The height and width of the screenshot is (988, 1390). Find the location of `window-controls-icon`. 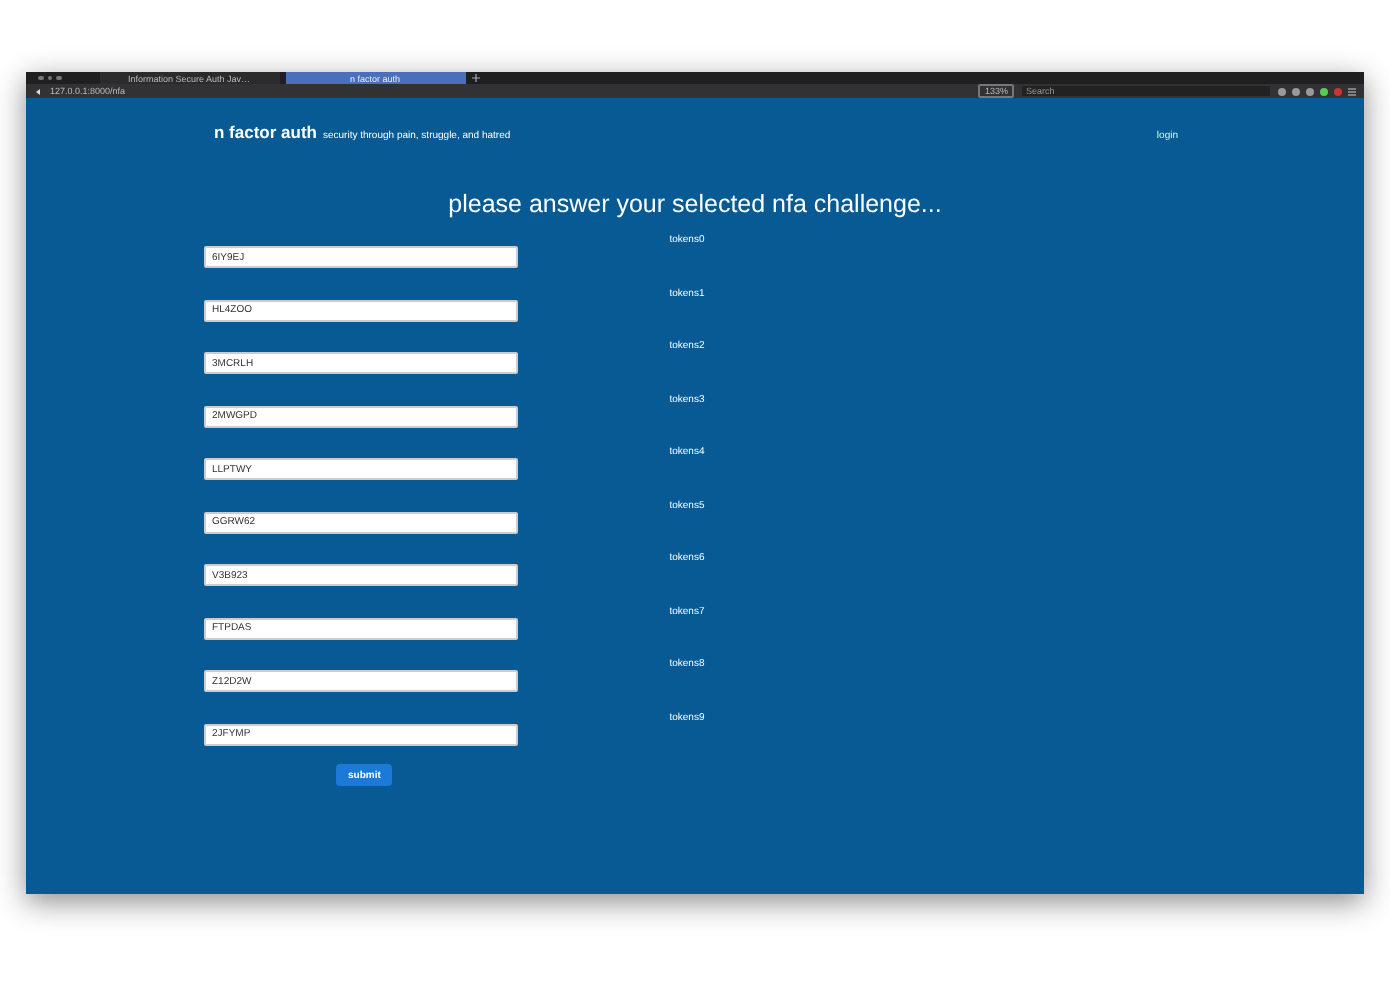

window-controls-icon is located at coordinates (49, 78).